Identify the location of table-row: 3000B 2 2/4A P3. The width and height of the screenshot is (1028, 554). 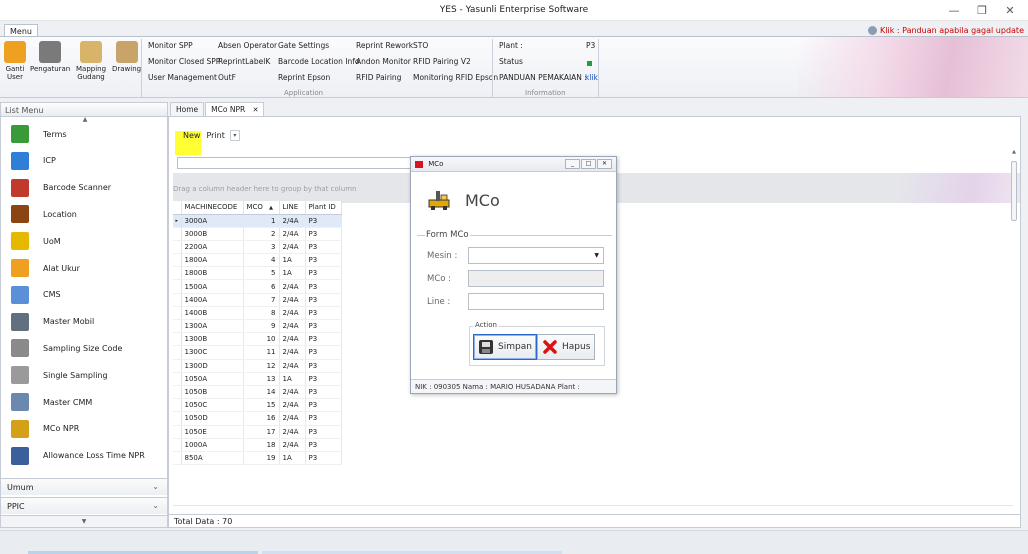
(257, 234).